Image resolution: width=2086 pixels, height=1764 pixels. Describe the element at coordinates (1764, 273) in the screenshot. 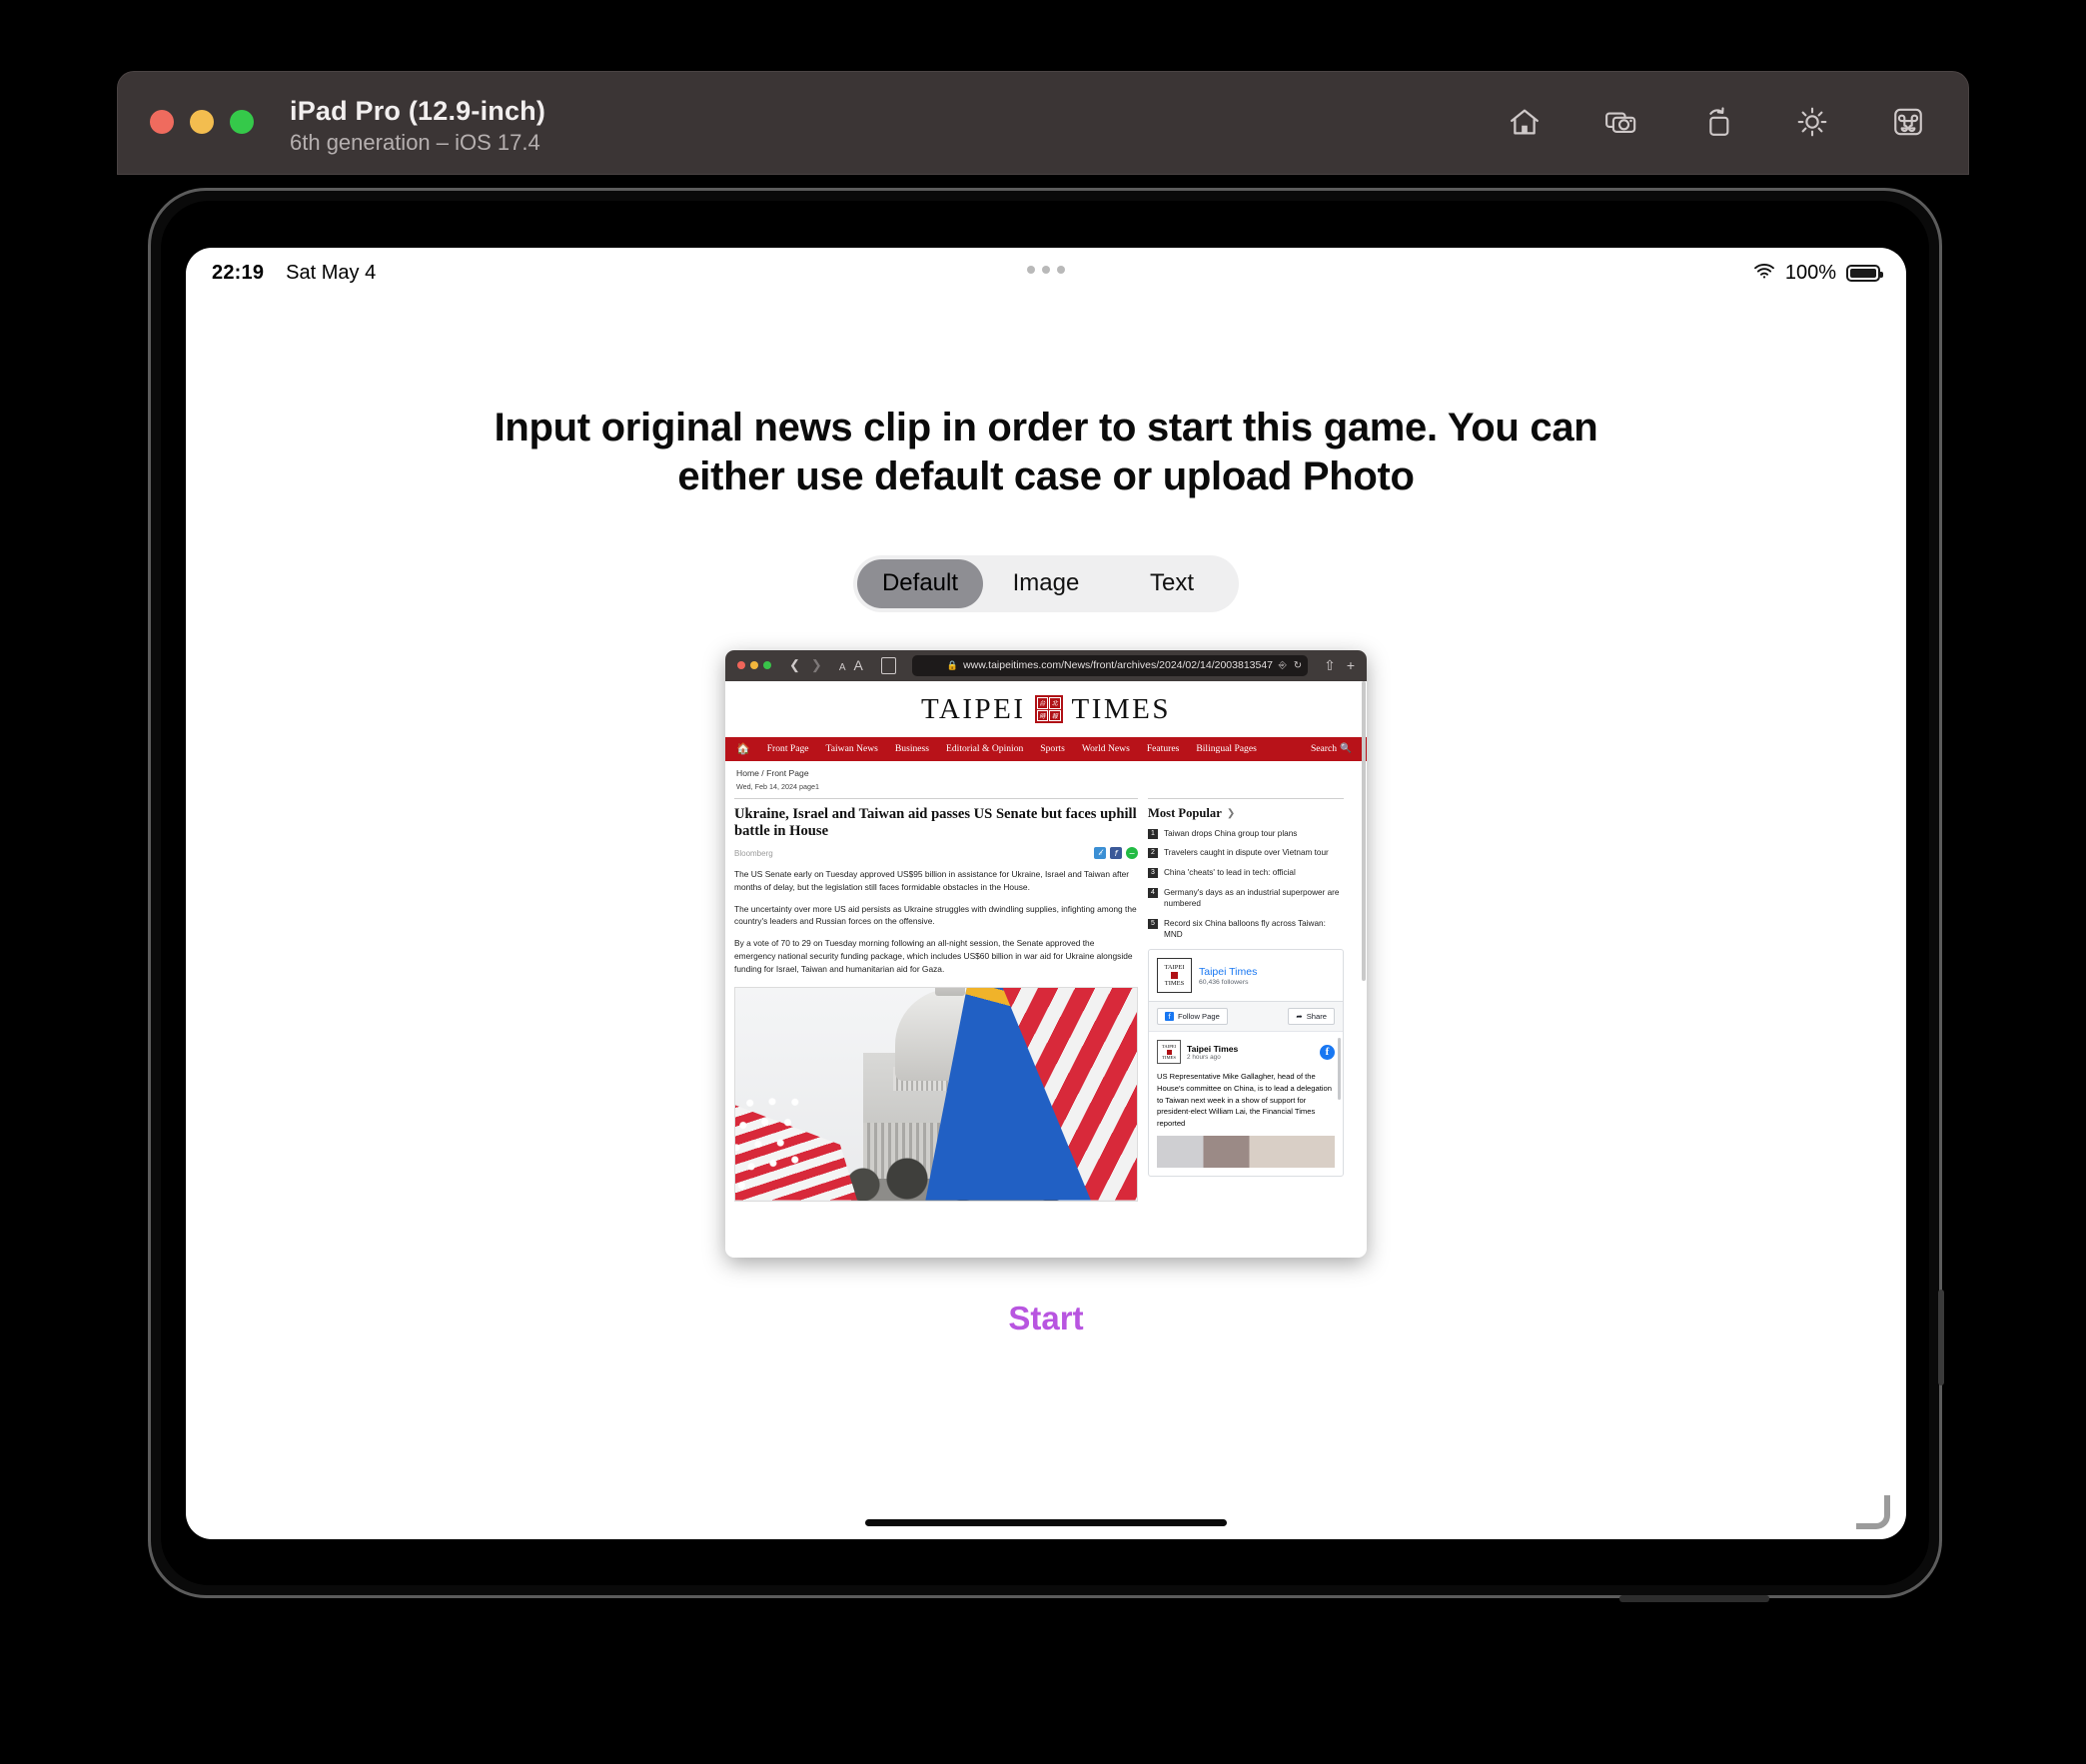

I see `wifi-icon` at that location.